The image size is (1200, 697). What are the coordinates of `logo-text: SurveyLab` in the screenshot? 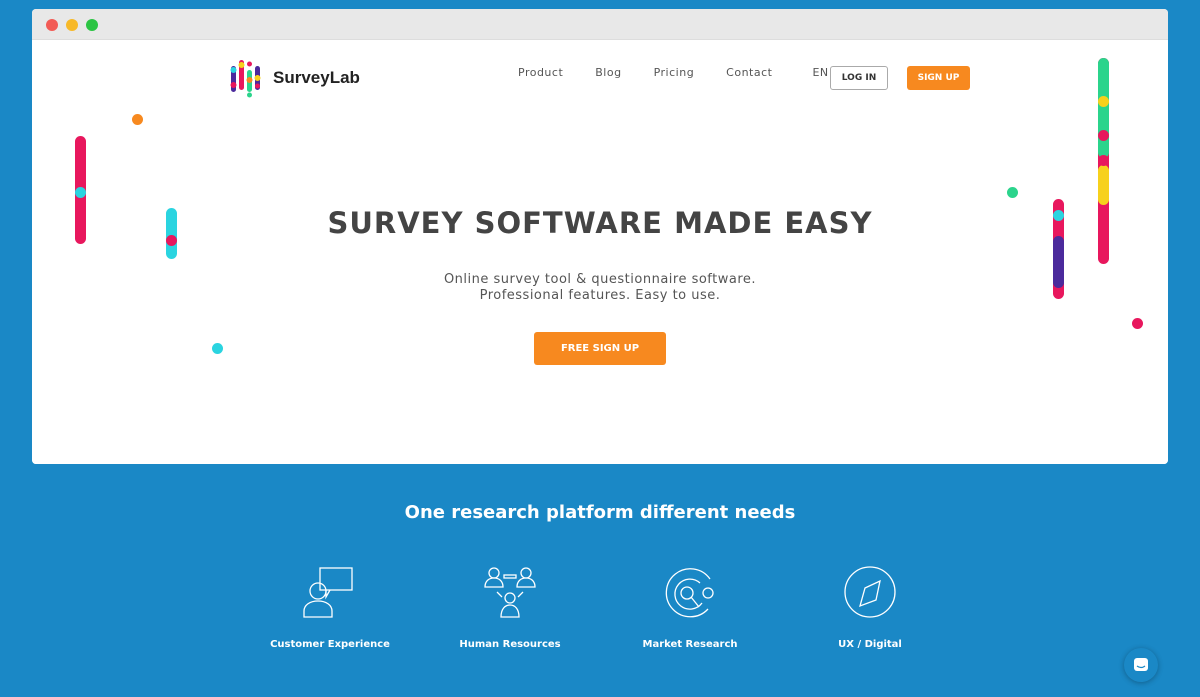 It's located at (316, 77).